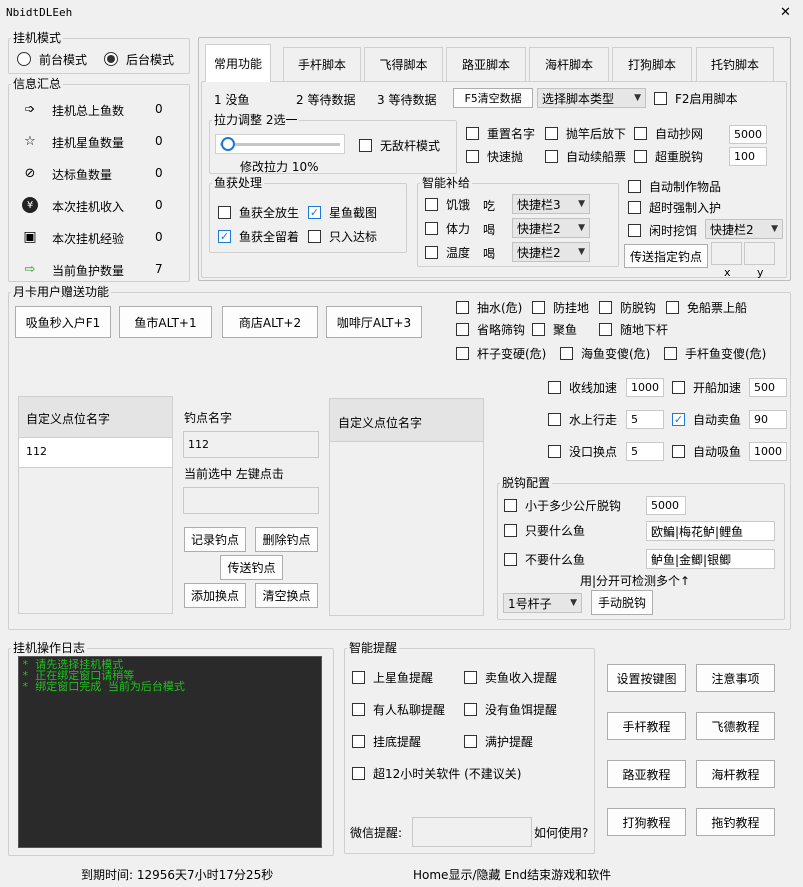  What do you see at coordinates (735, 726) in the screenshot?
I see `fly-tutorial-button: 飞德教程` at bounding box center [735, 726].